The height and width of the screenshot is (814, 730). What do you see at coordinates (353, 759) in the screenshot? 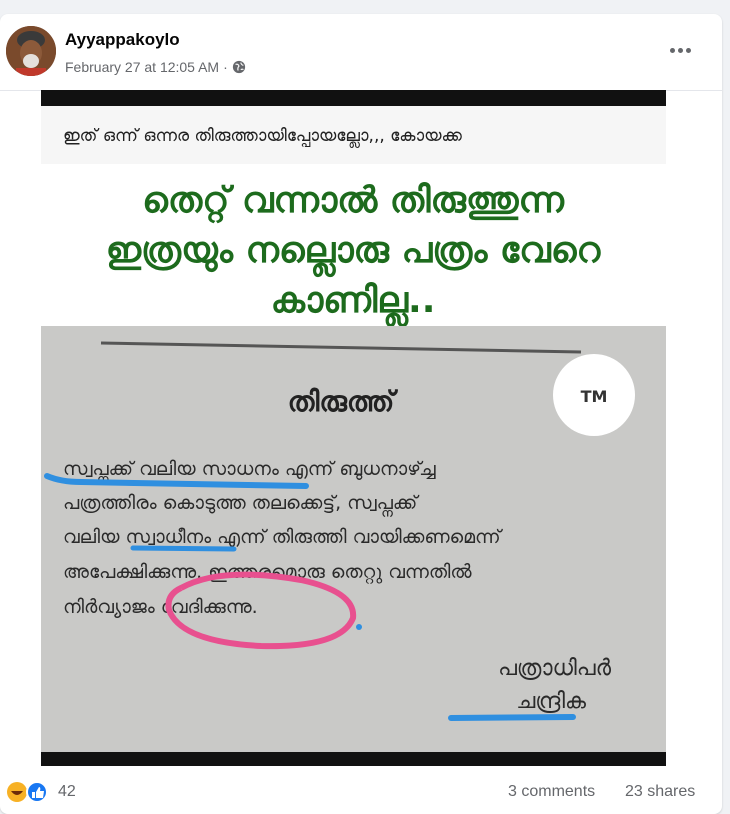
I see `image-bottom-frame` at bounding box center [353, 759].